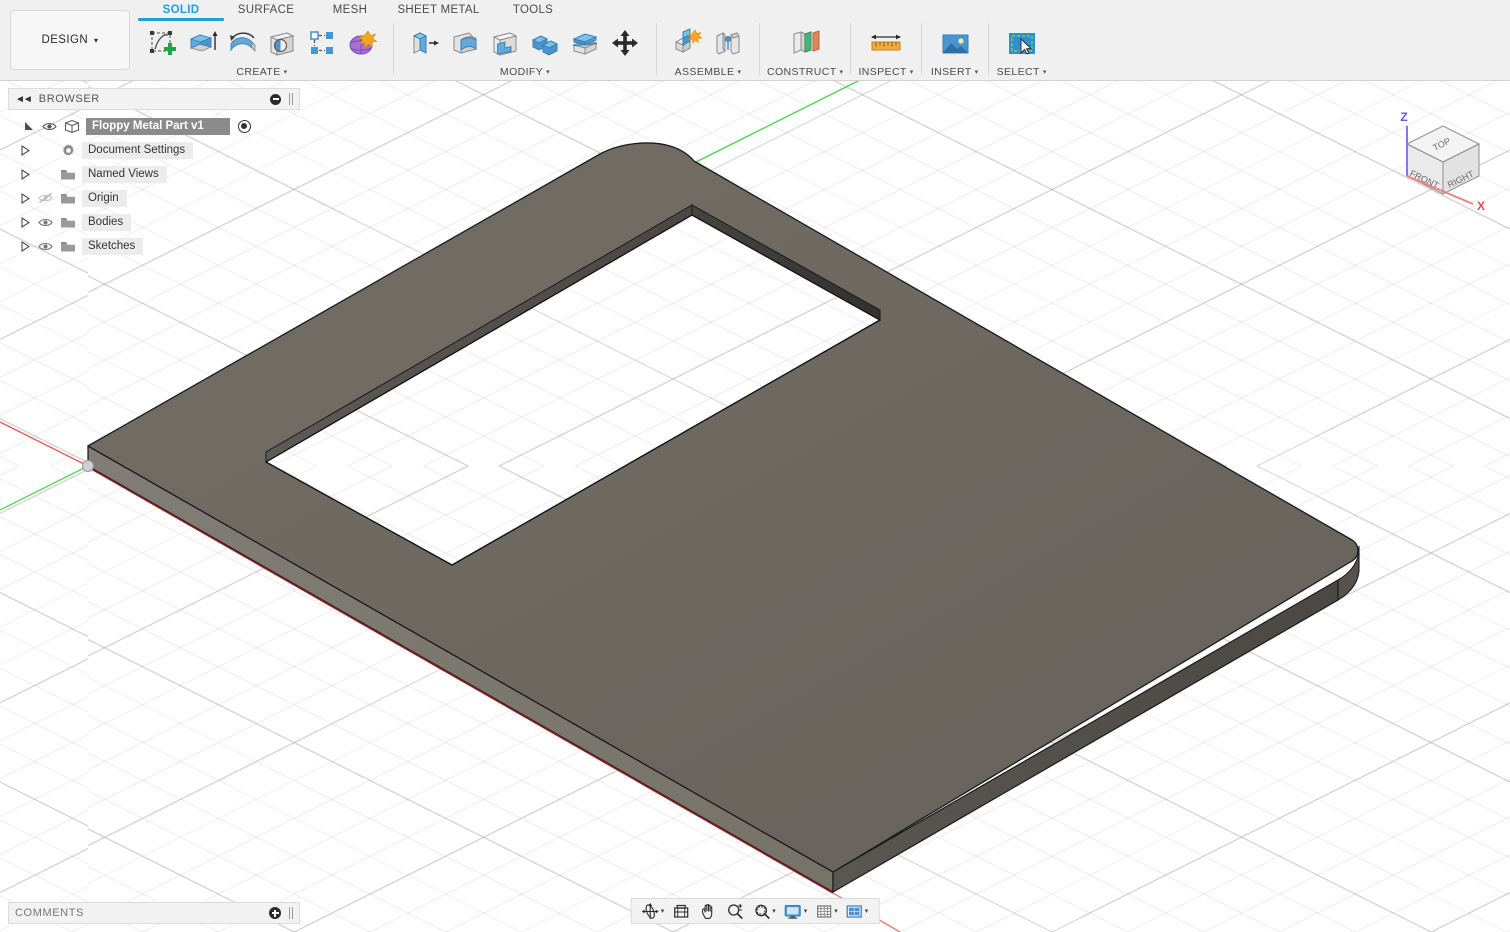  Describe the element at coordinates (955, 72) in the screenshot. I see `toolbar-group-insert-label: INSERT ▾` at that location.